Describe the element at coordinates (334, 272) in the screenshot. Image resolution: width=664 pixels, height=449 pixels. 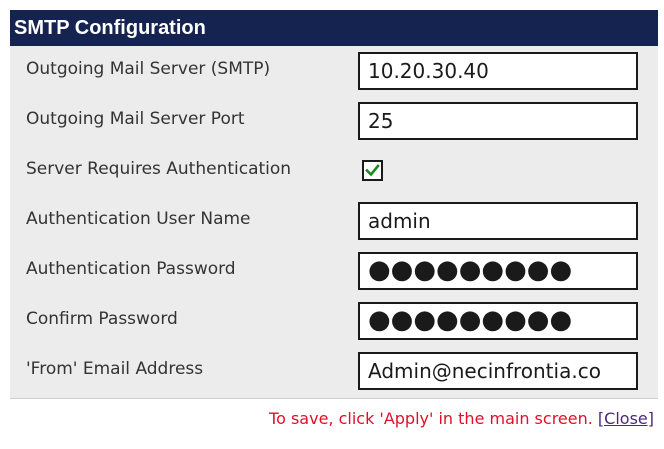
I see `row-auth-password: Authentication Password ●●●●●●●●●` at that location.